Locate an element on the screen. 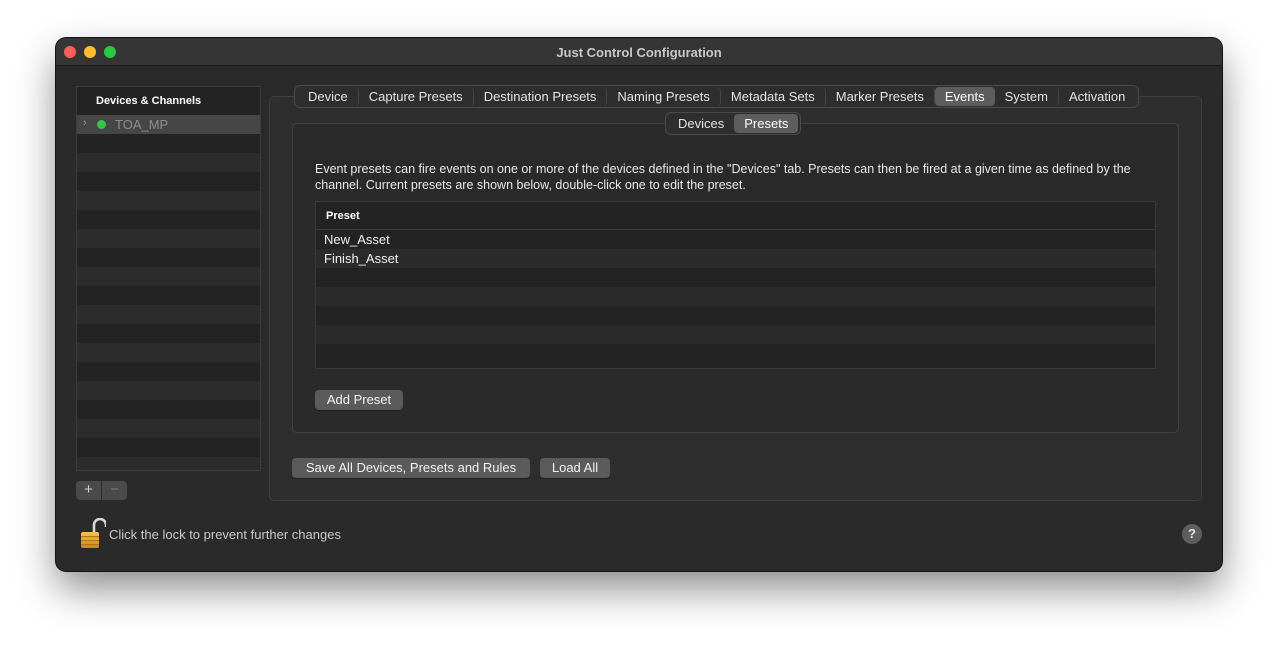  tab-destination-presets: Destination Presets is located at coordinates (541, 96).